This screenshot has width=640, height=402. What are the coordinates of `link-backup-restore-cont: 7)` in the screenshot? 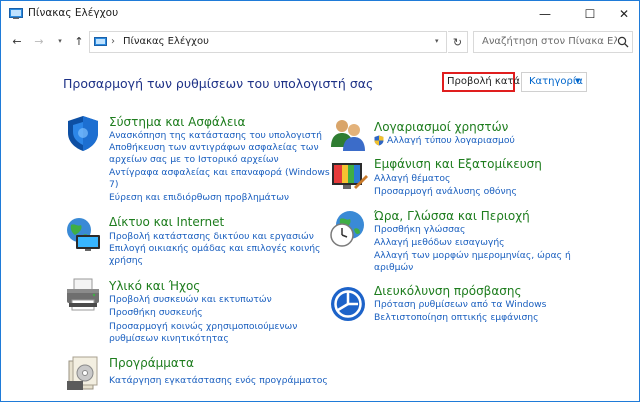 It's located at (113, 185).